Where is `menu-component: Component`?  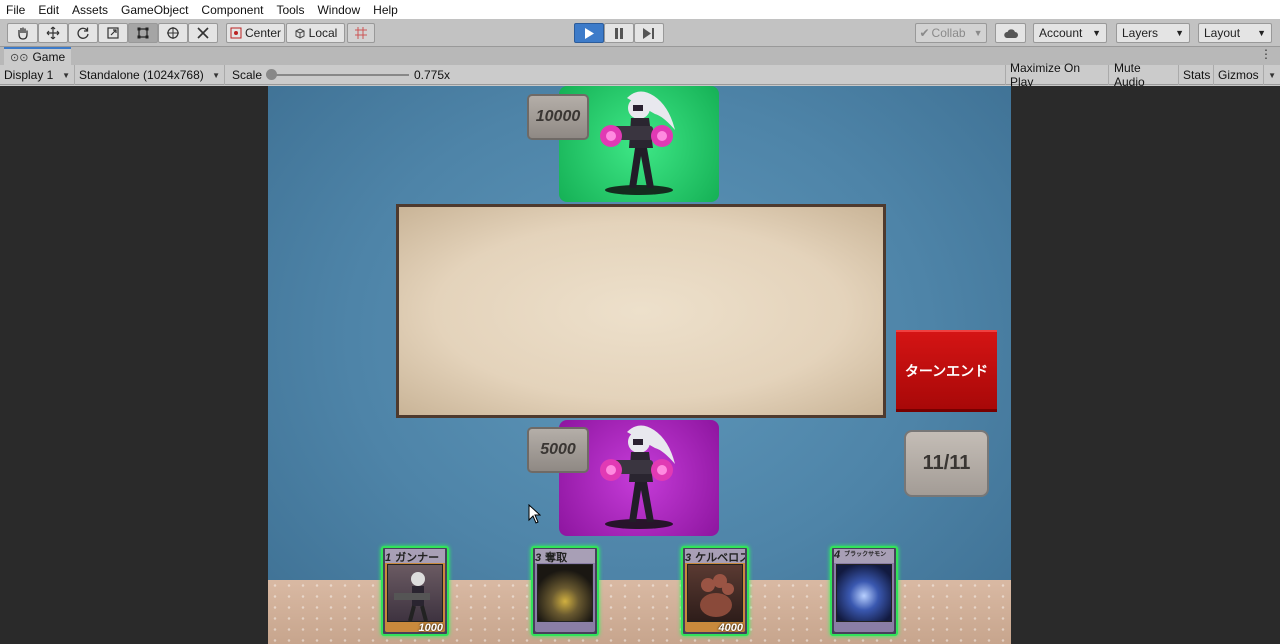
menu-component: Component is located at coordinates (232, 10).